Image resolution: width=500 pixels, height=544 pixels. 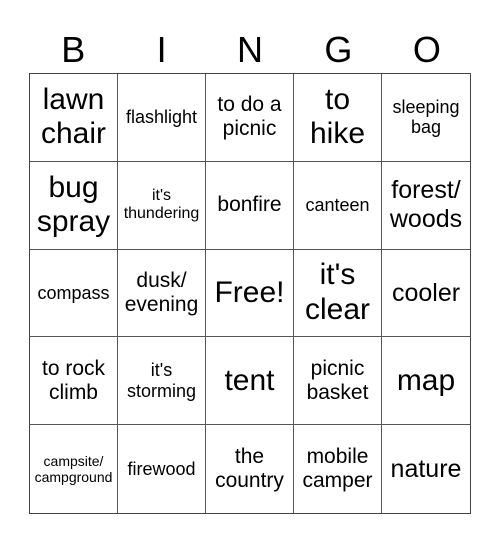 I want to click on bingo-cell-r4-c1: to rock climb, so click(x=74, y=381).